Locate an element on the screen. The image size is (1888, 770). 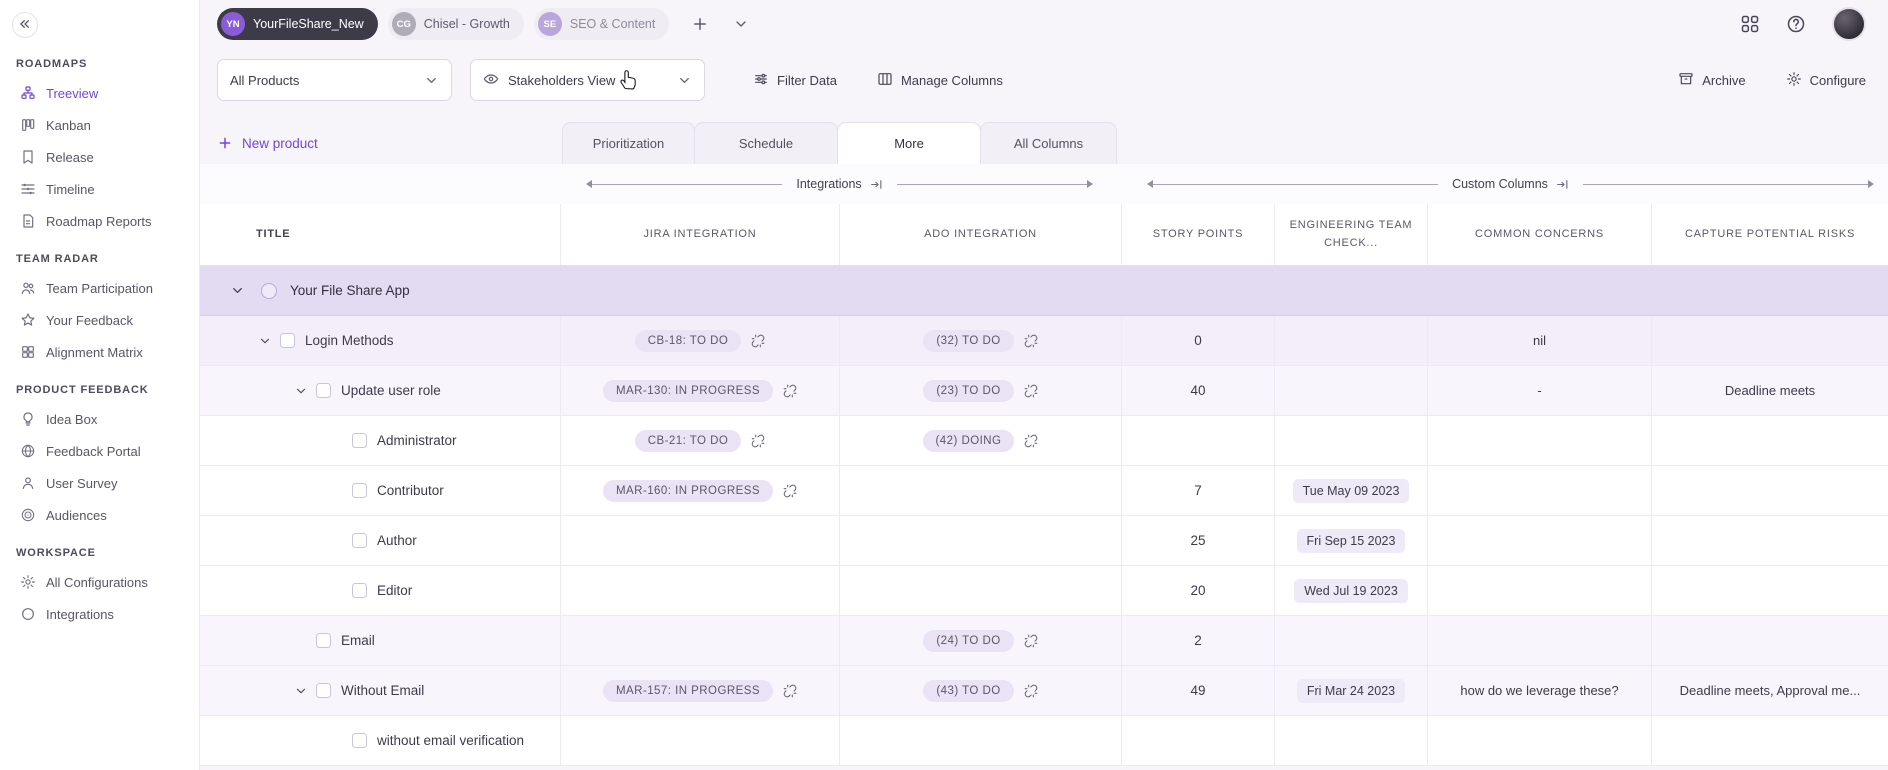
workspace-list-chevron-button is located at coordinates (741, 24).